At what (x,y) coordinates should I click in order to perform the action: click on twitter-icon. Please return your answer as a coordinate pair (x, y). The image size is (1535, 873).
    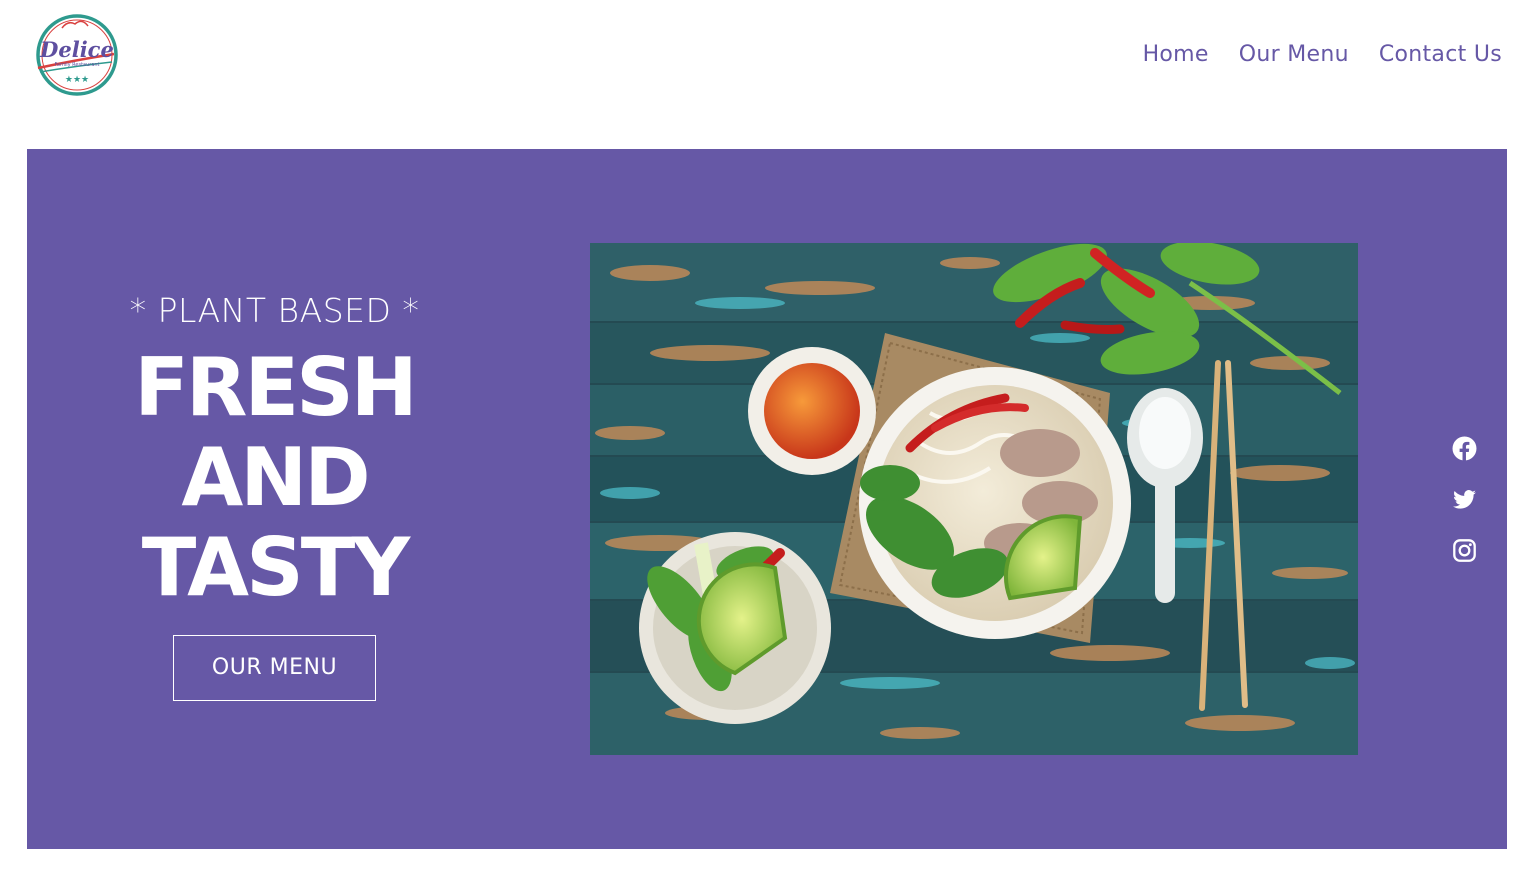
    Looking at the image, I should click on (1464, 499).